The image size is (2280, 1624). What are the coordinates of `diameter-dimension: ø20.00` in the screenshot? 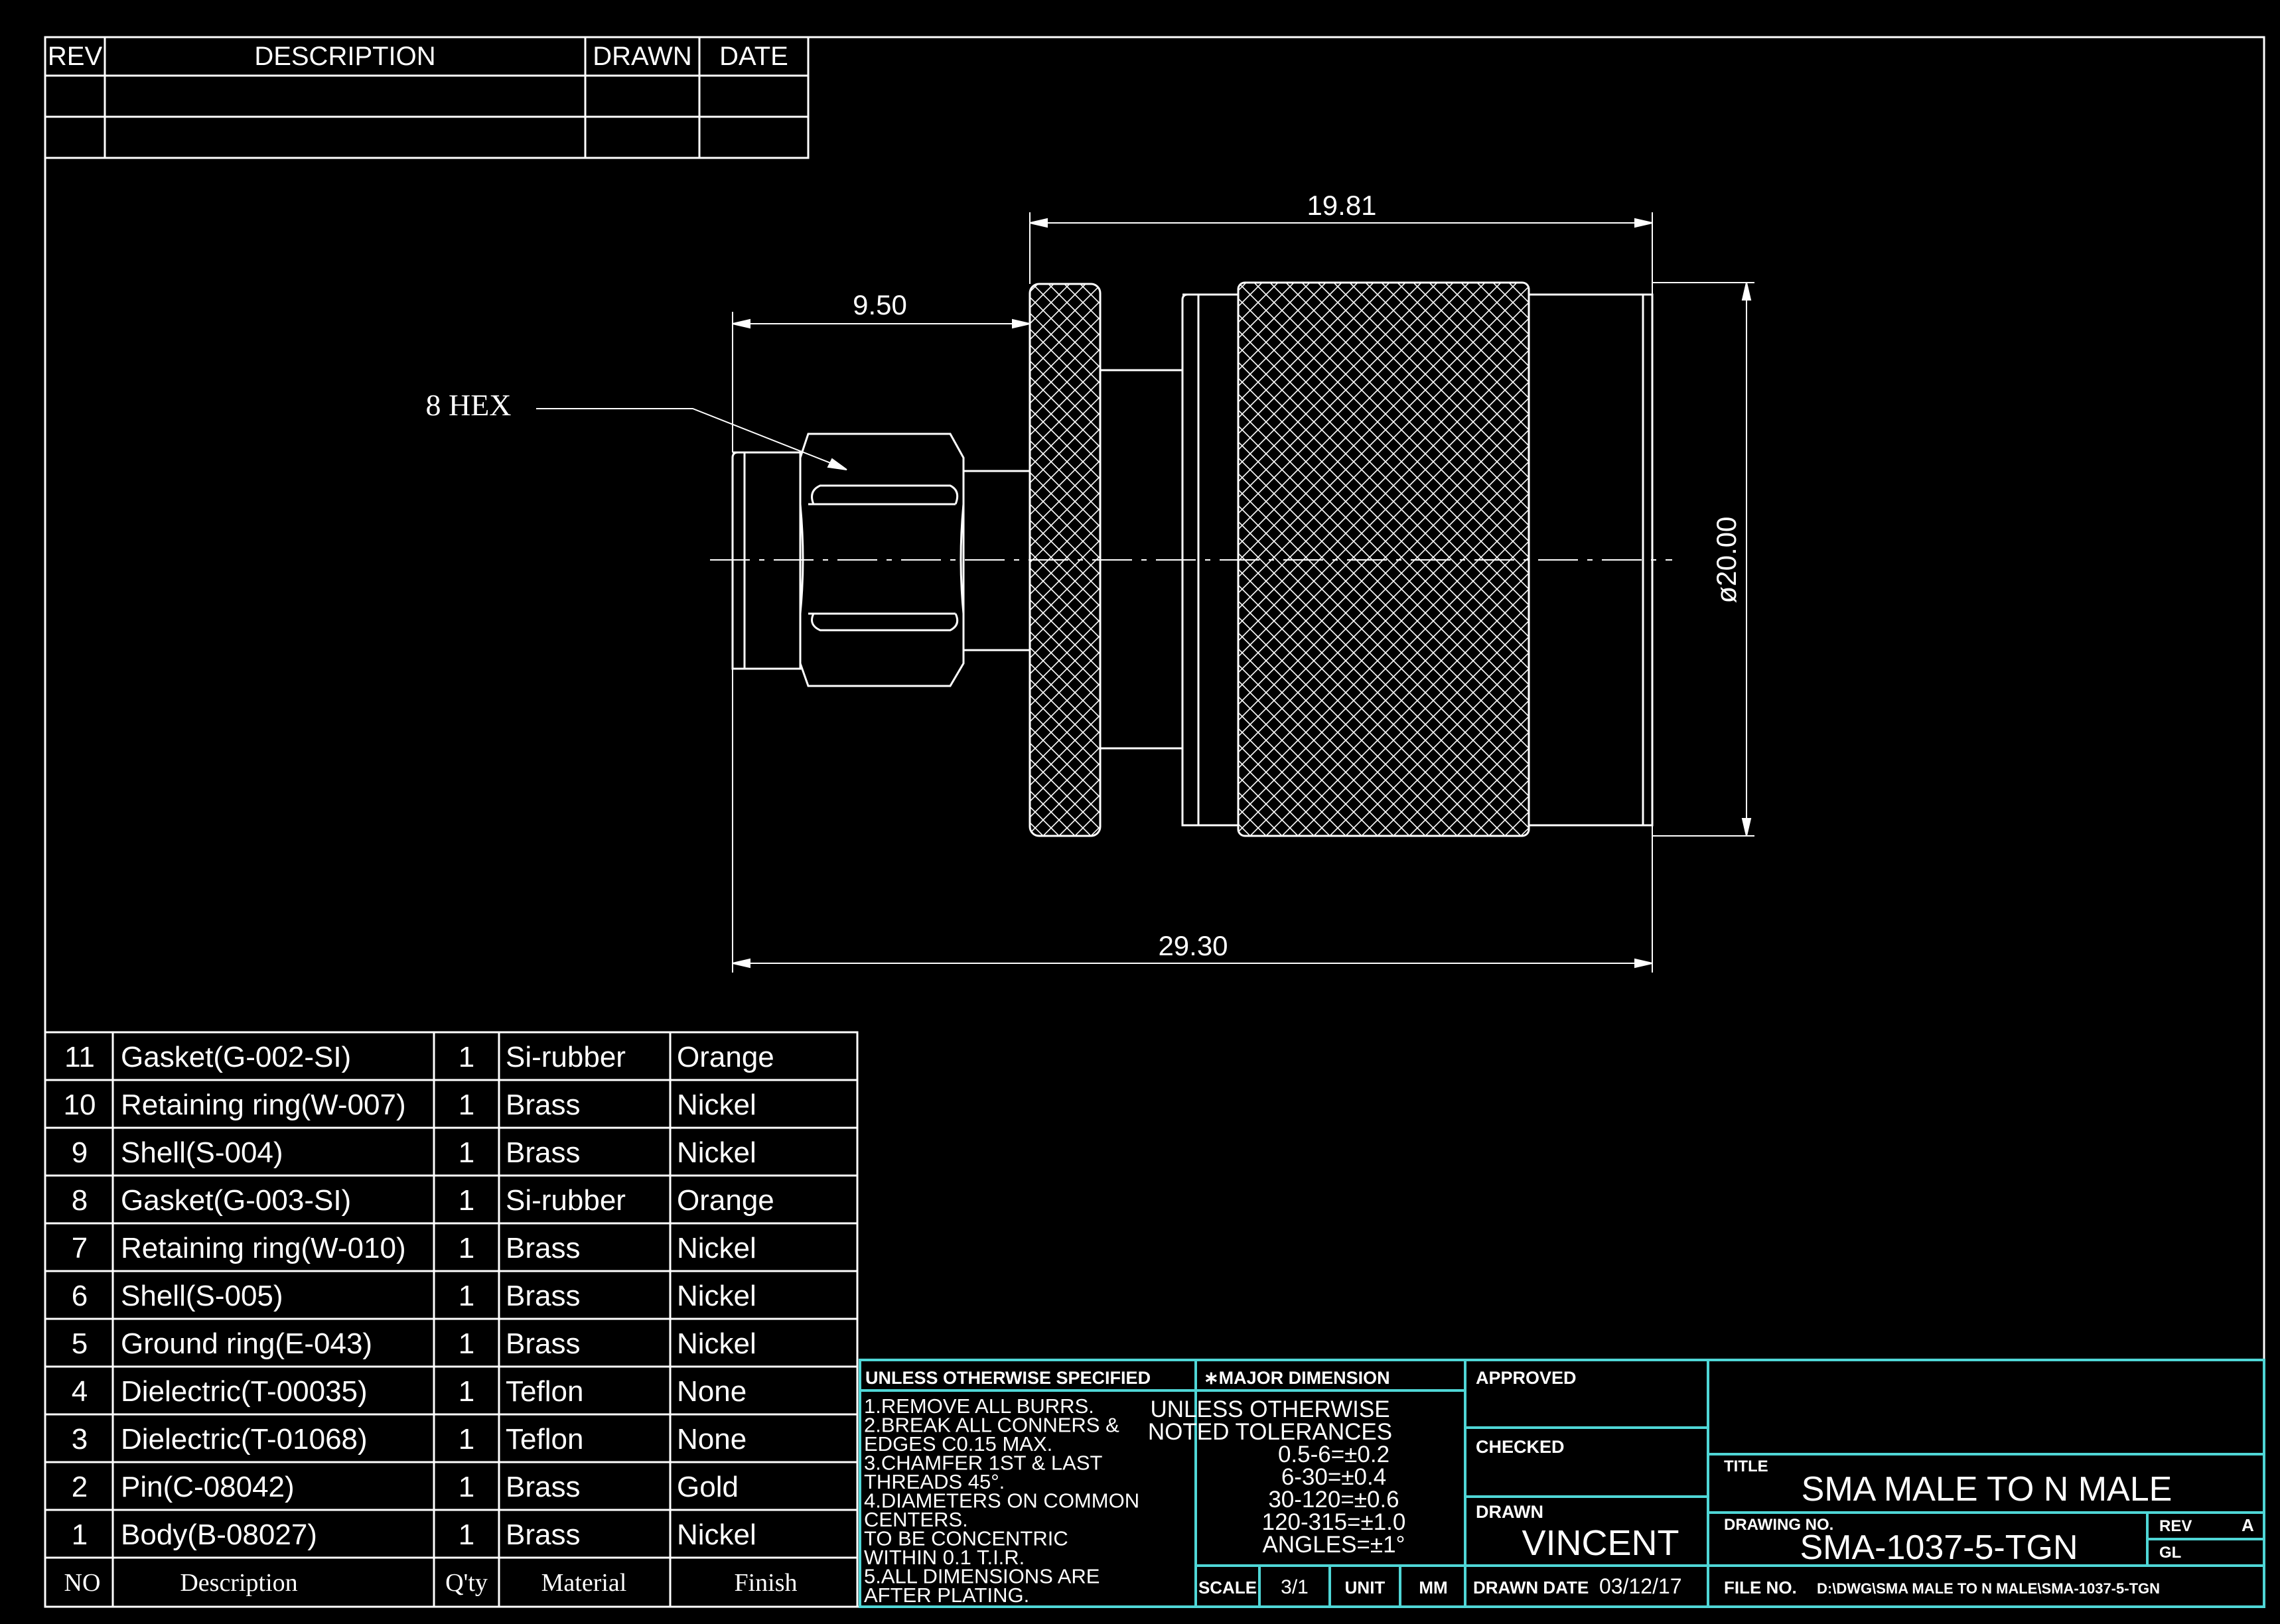 It's located at (1726, 560).